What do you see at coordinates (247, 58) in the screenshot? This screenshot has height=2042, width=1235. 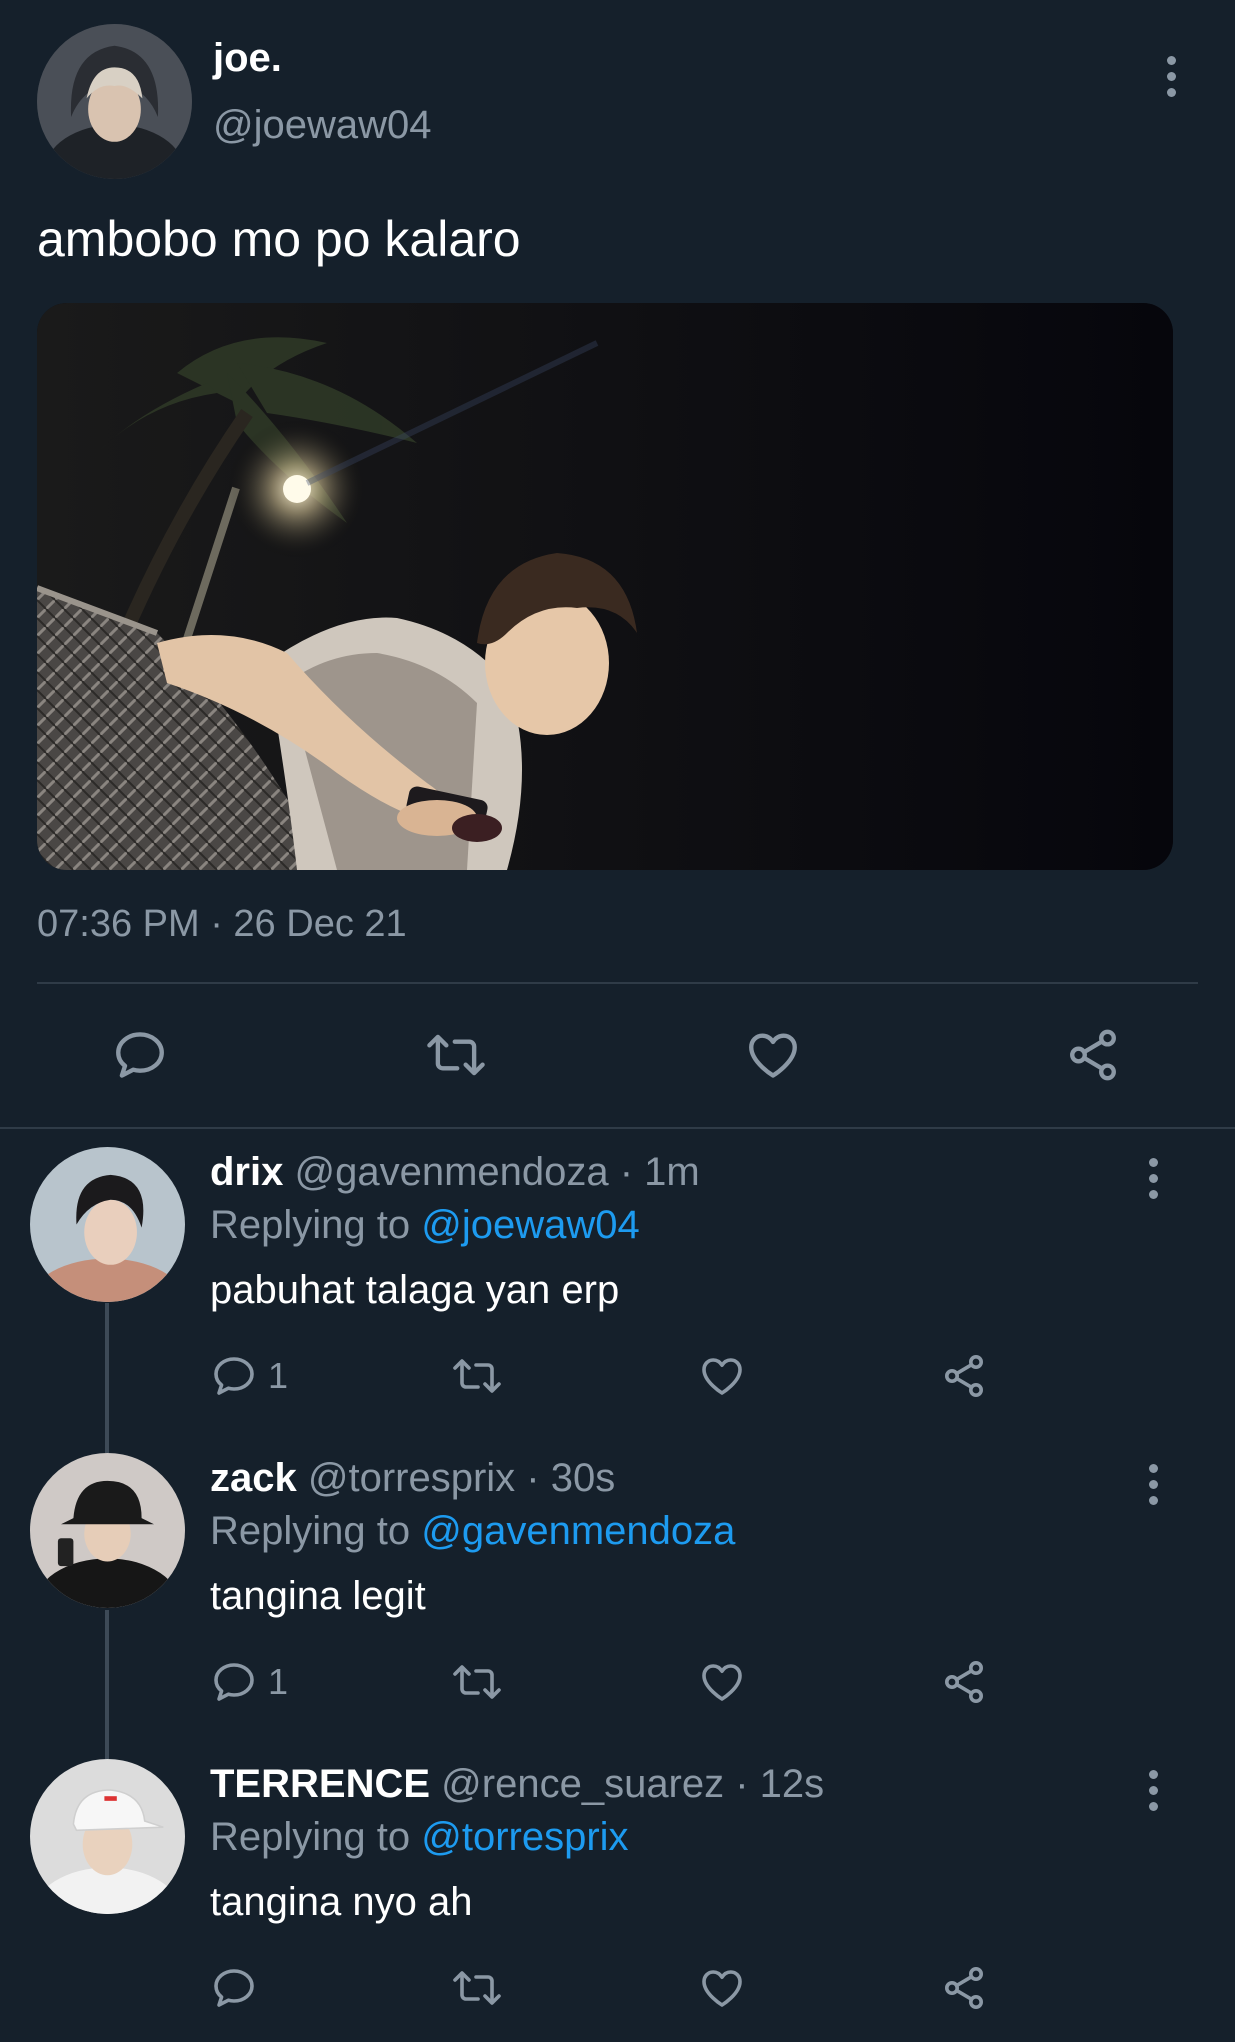 I see `main-display-name: joe.` at bounding box center [247, 58].